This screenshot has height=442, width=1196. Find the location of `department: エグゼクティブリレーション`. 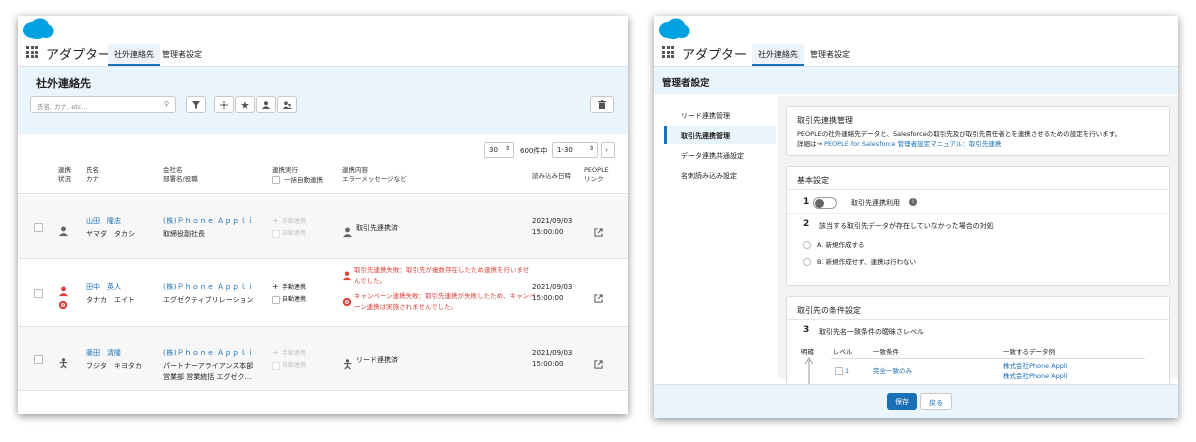

department: エグゼクティブリレーション is located at coordinates (208, 300).